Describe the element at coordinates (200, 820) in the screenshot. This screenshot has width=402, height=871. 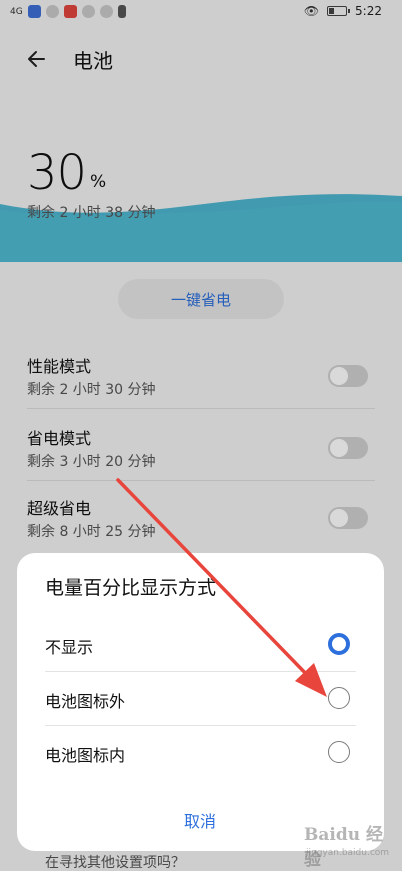
I see `cancel-button: 取消` at that location.